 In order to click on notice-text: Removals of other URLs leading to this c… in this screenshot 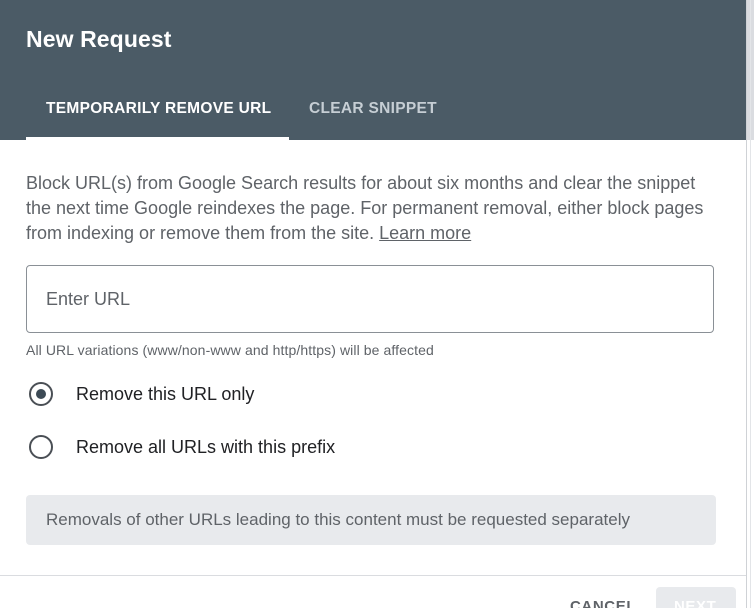, I will do `click(338, 519)`.